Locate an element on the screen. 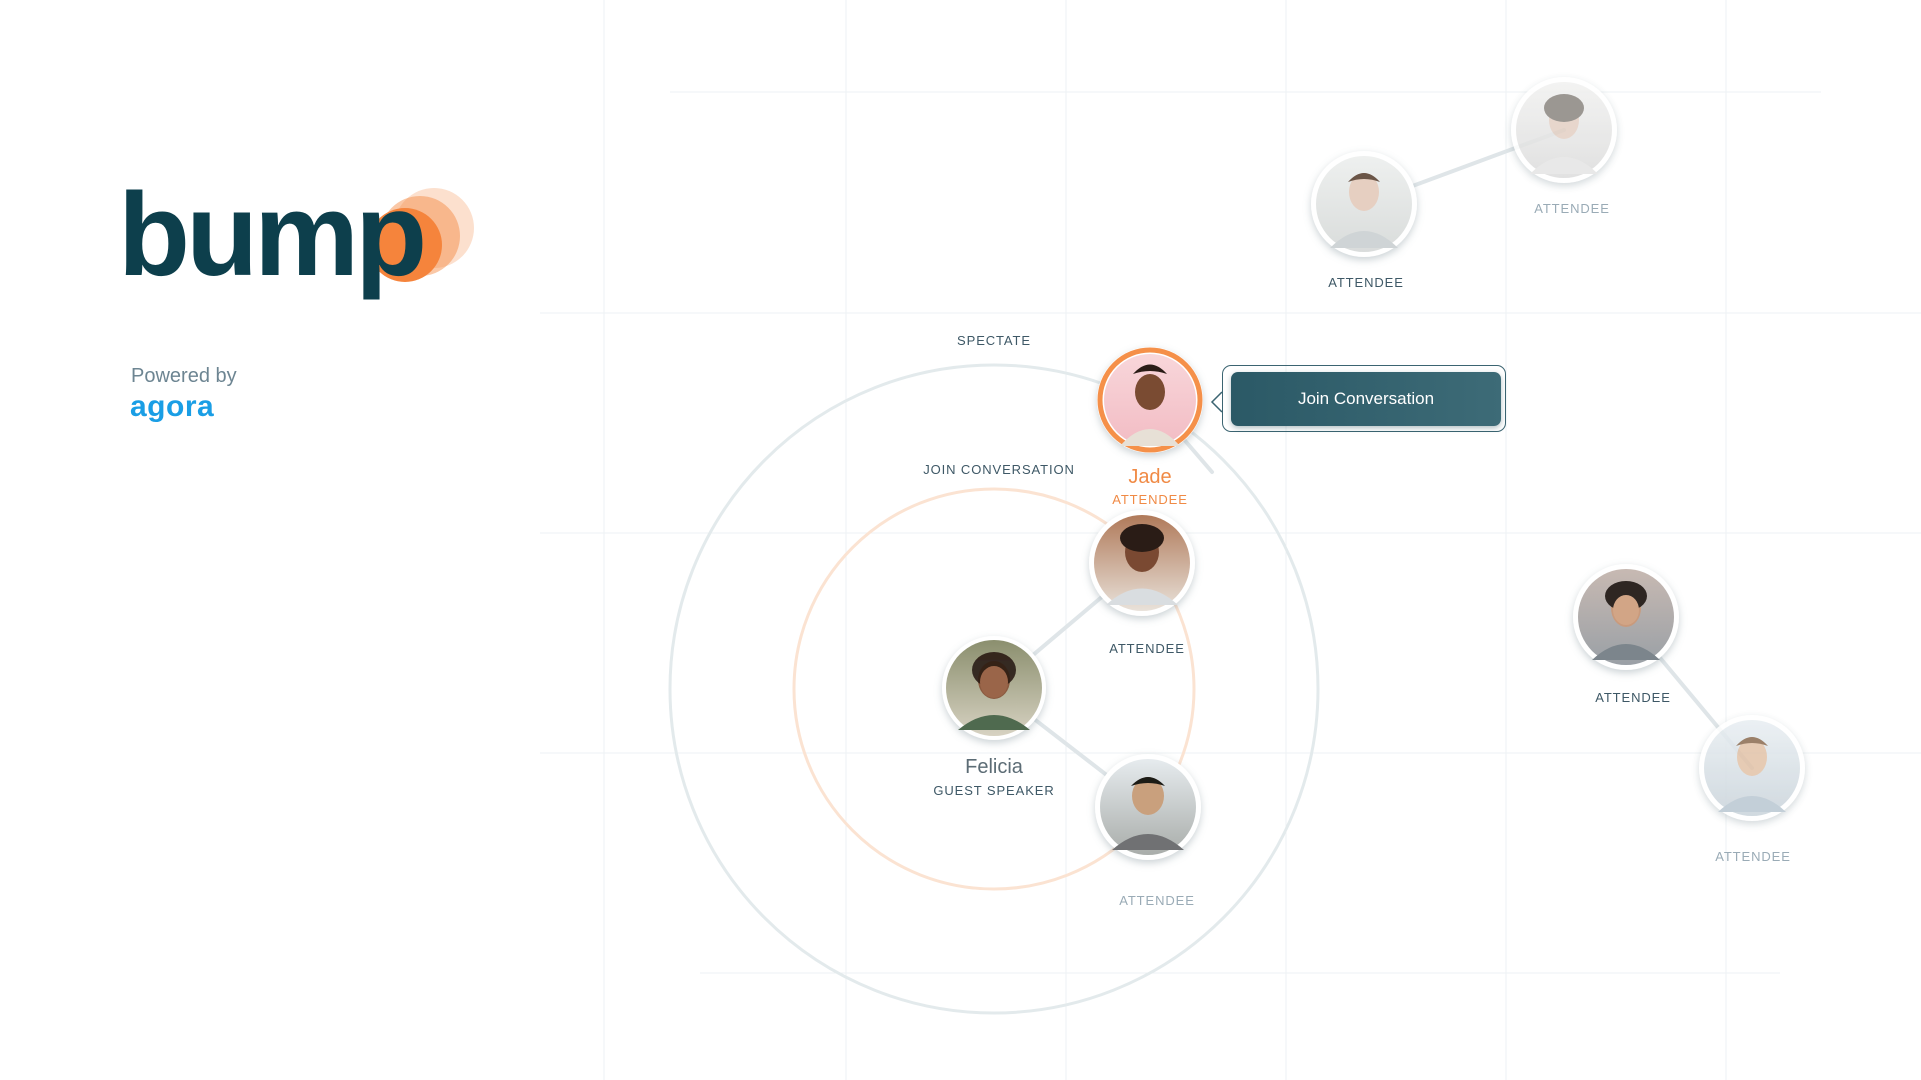 The width and height of the screenshot is (1921, 1080). bearded-attendee-role: ATTENDEE is located at coordinates (1147, 648).